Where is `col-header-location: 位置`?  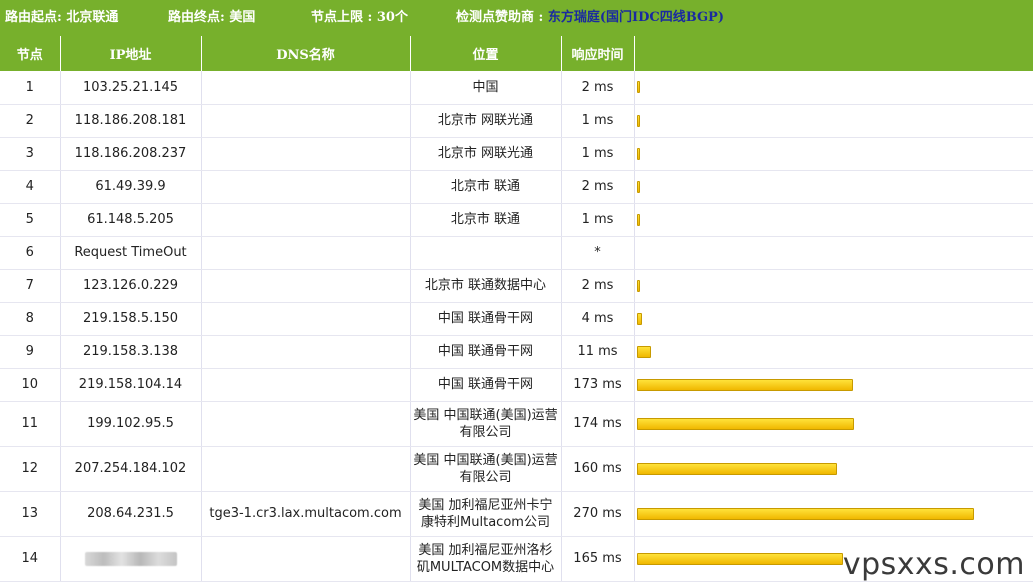 col-header-location: 位置 is located at coordinates (486, 53).